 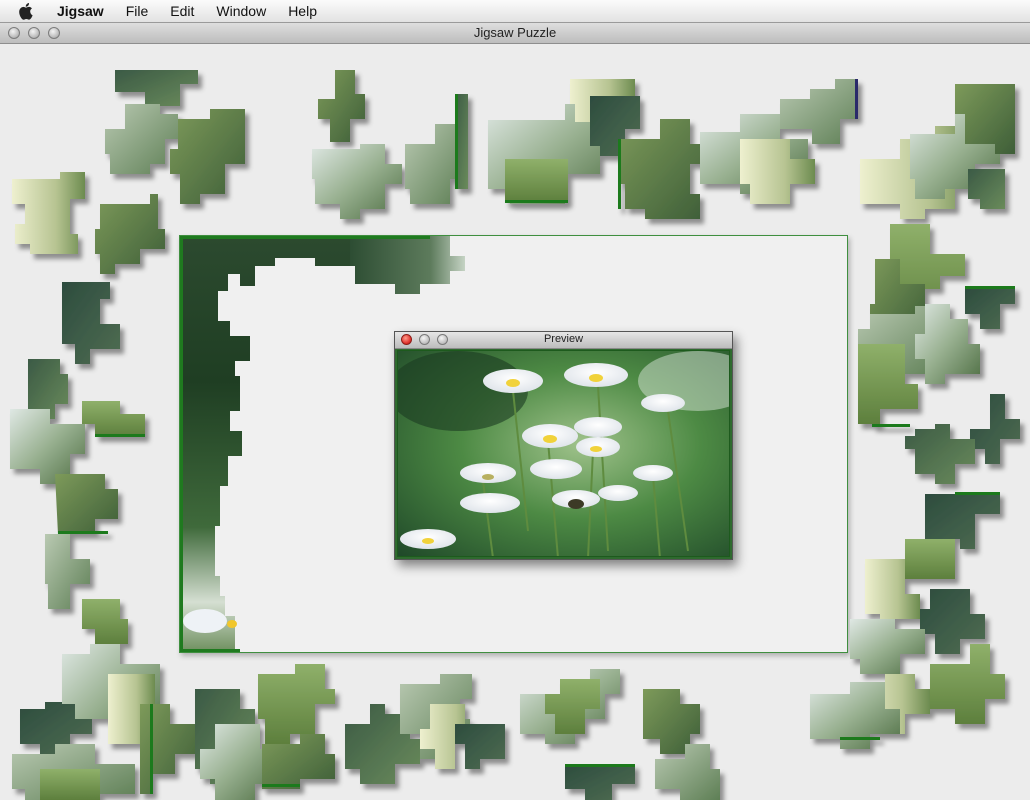 I want to click on menu-bar: Jigsaw File Edit Window Help, so click(x=515, y=11).